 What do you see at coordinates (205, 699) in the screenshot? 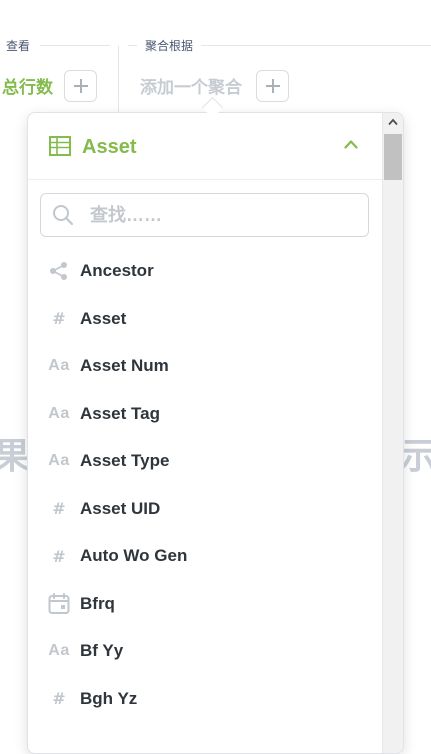
I see `field-item: # Bgh Yz` at bounding box center [205, 699].